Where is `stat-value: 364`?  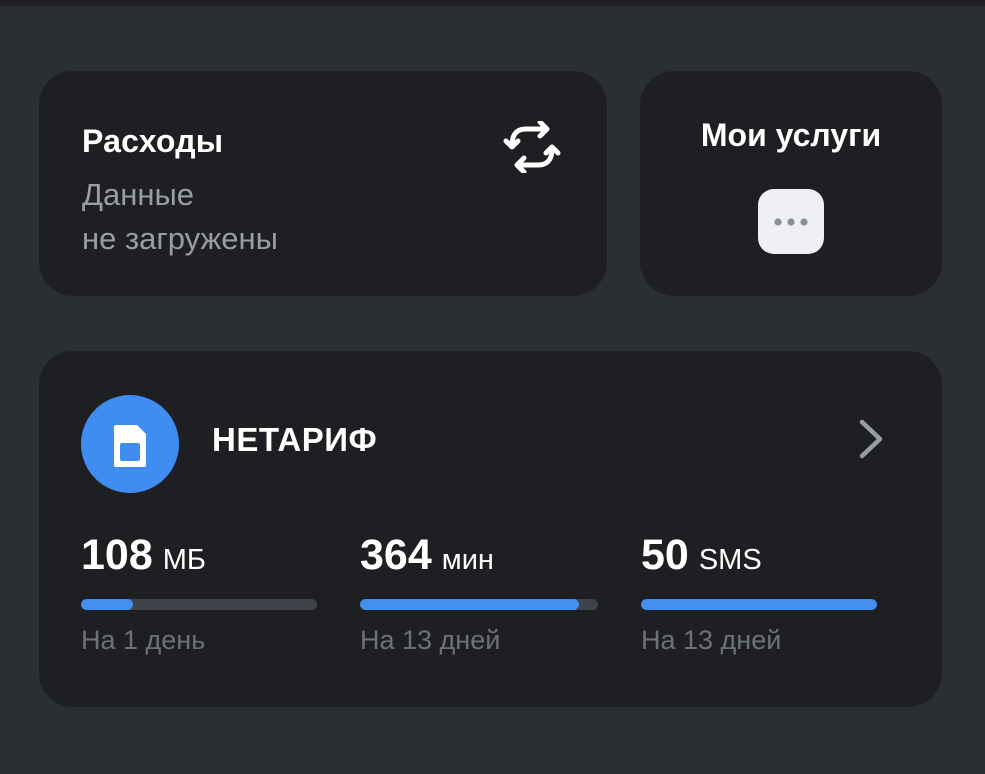
stat-value: 364 is located at coordinates (396, 555).